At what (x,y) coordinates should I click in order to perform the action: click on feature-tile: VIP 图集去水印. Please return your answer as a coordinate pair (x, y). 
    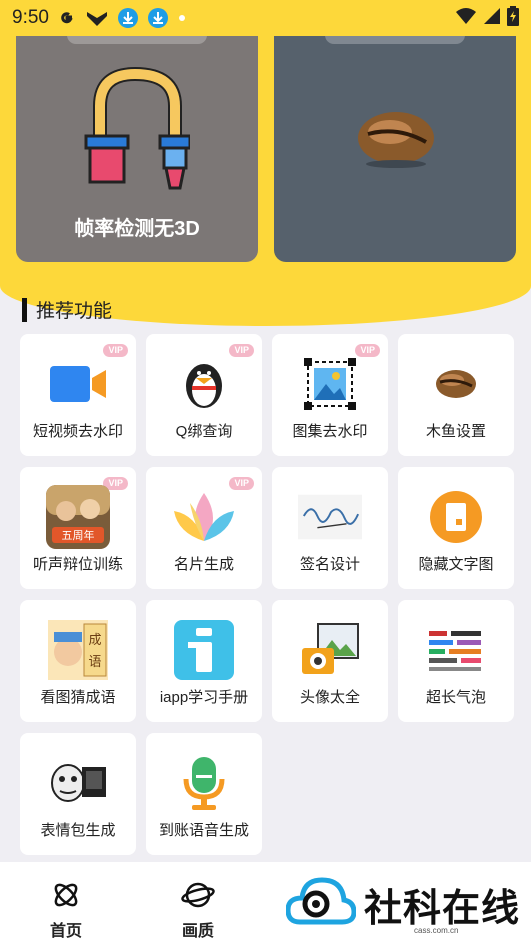
    Looking at the image, I should click on (330, 395).